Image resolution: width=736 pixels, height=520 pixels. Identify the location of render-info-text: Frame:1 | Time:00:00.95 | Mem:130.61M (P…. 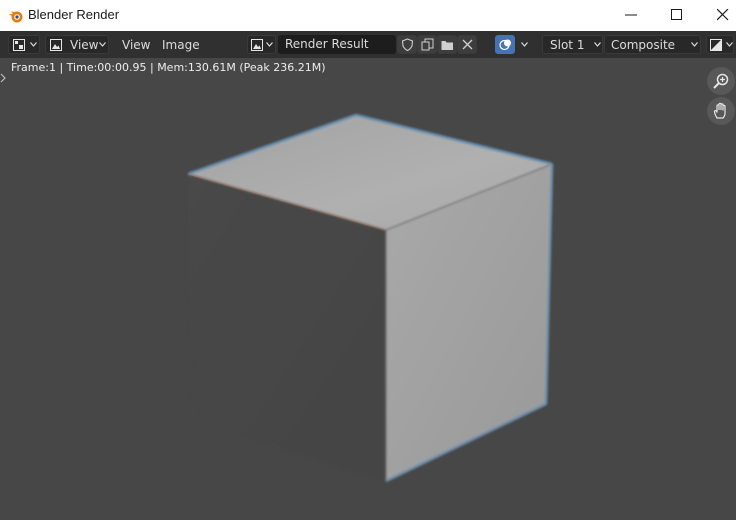
(168, 67).